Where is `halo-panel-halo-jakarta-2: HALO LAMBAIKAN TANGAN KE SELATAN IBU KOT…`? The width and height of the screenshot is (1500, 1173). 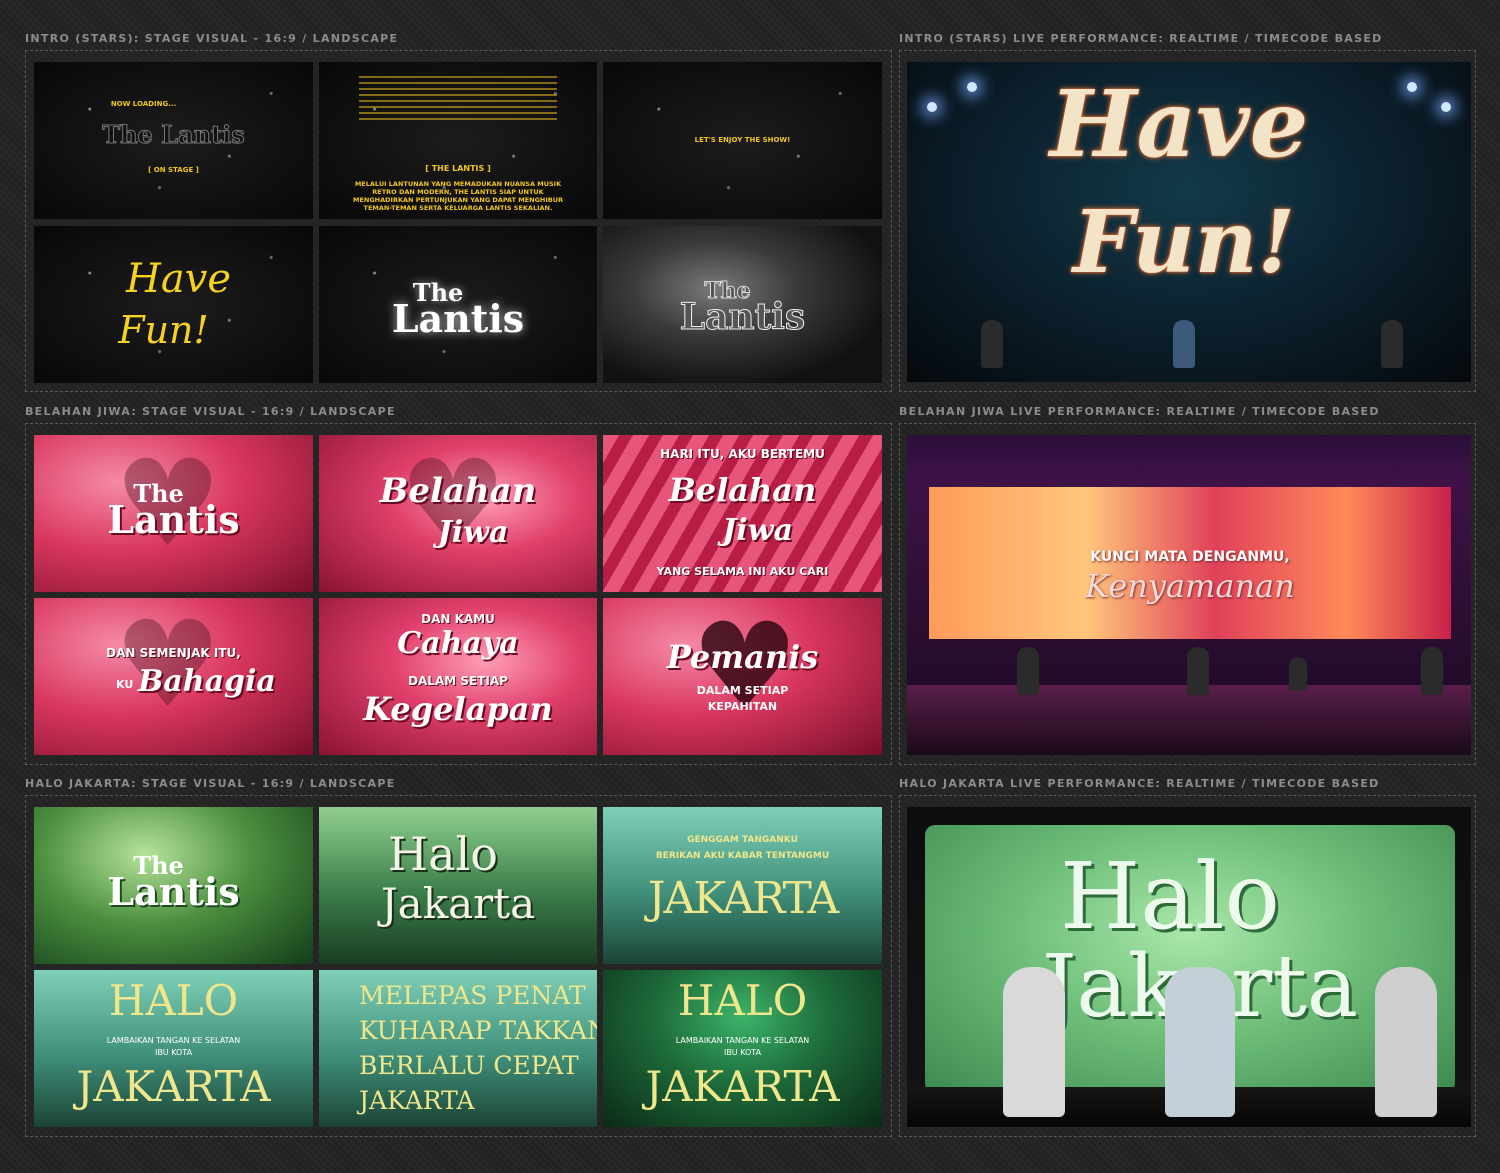
halo-panel-halo-jakarta-2: HALO LAMBAIKAN TANGAN KE SELATAN IBU KOT… is located at coordinates (742, 1048).